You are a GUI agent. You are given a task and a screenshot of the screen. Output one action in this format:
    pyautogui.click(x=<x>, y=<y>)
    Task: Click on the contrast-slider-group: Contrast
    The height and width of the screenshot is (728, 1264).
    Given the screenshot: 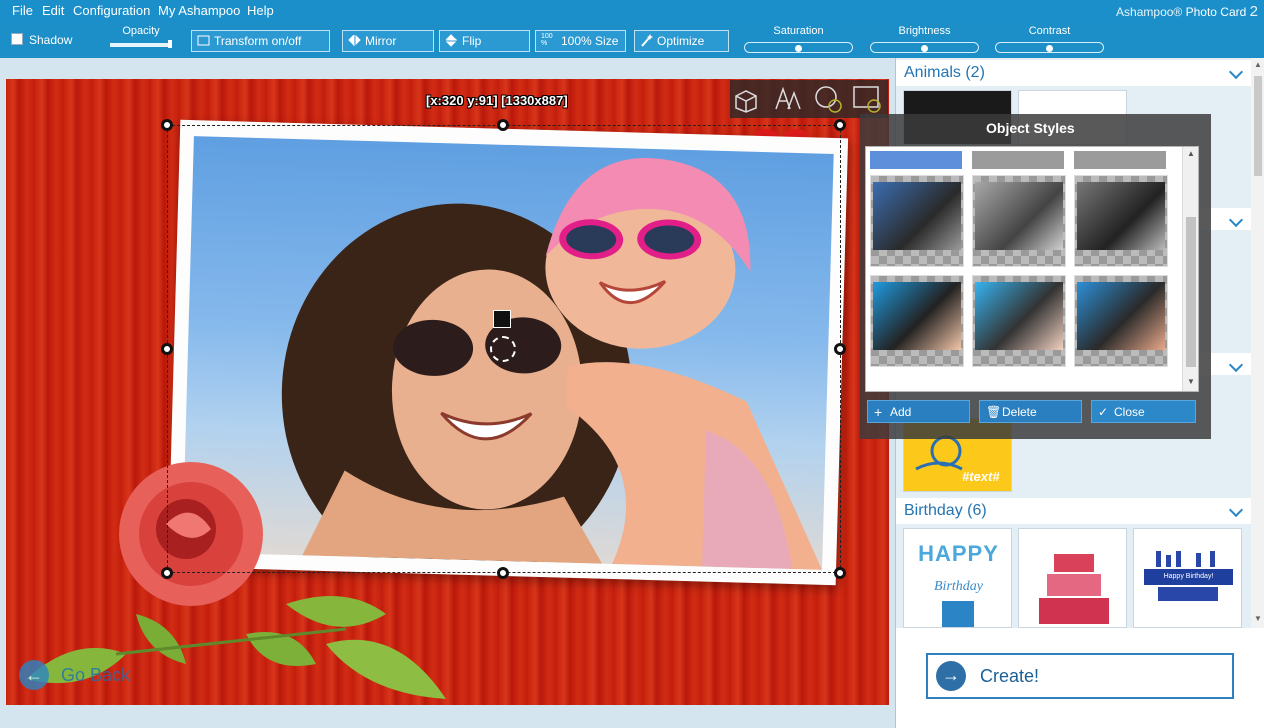 What is the action you would take?
    pyautogui.click(x=1049, y=39)
    